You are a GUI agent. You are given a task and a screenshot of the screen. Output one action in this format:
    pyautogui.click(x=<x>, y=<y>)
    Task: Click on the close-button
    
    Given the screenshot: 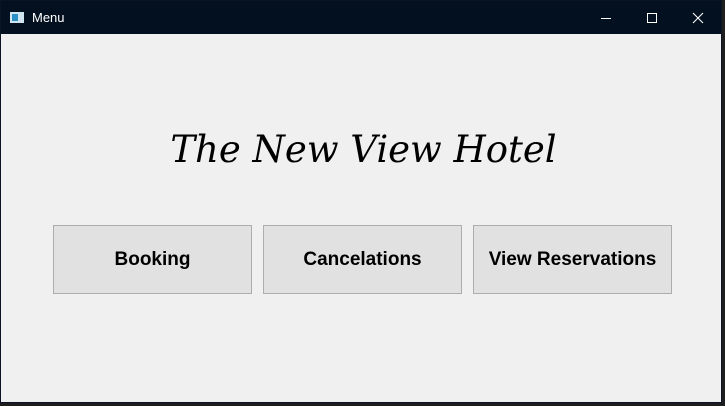 What is the action you would take?
    pyautogui.click(x=698, y=17)
    